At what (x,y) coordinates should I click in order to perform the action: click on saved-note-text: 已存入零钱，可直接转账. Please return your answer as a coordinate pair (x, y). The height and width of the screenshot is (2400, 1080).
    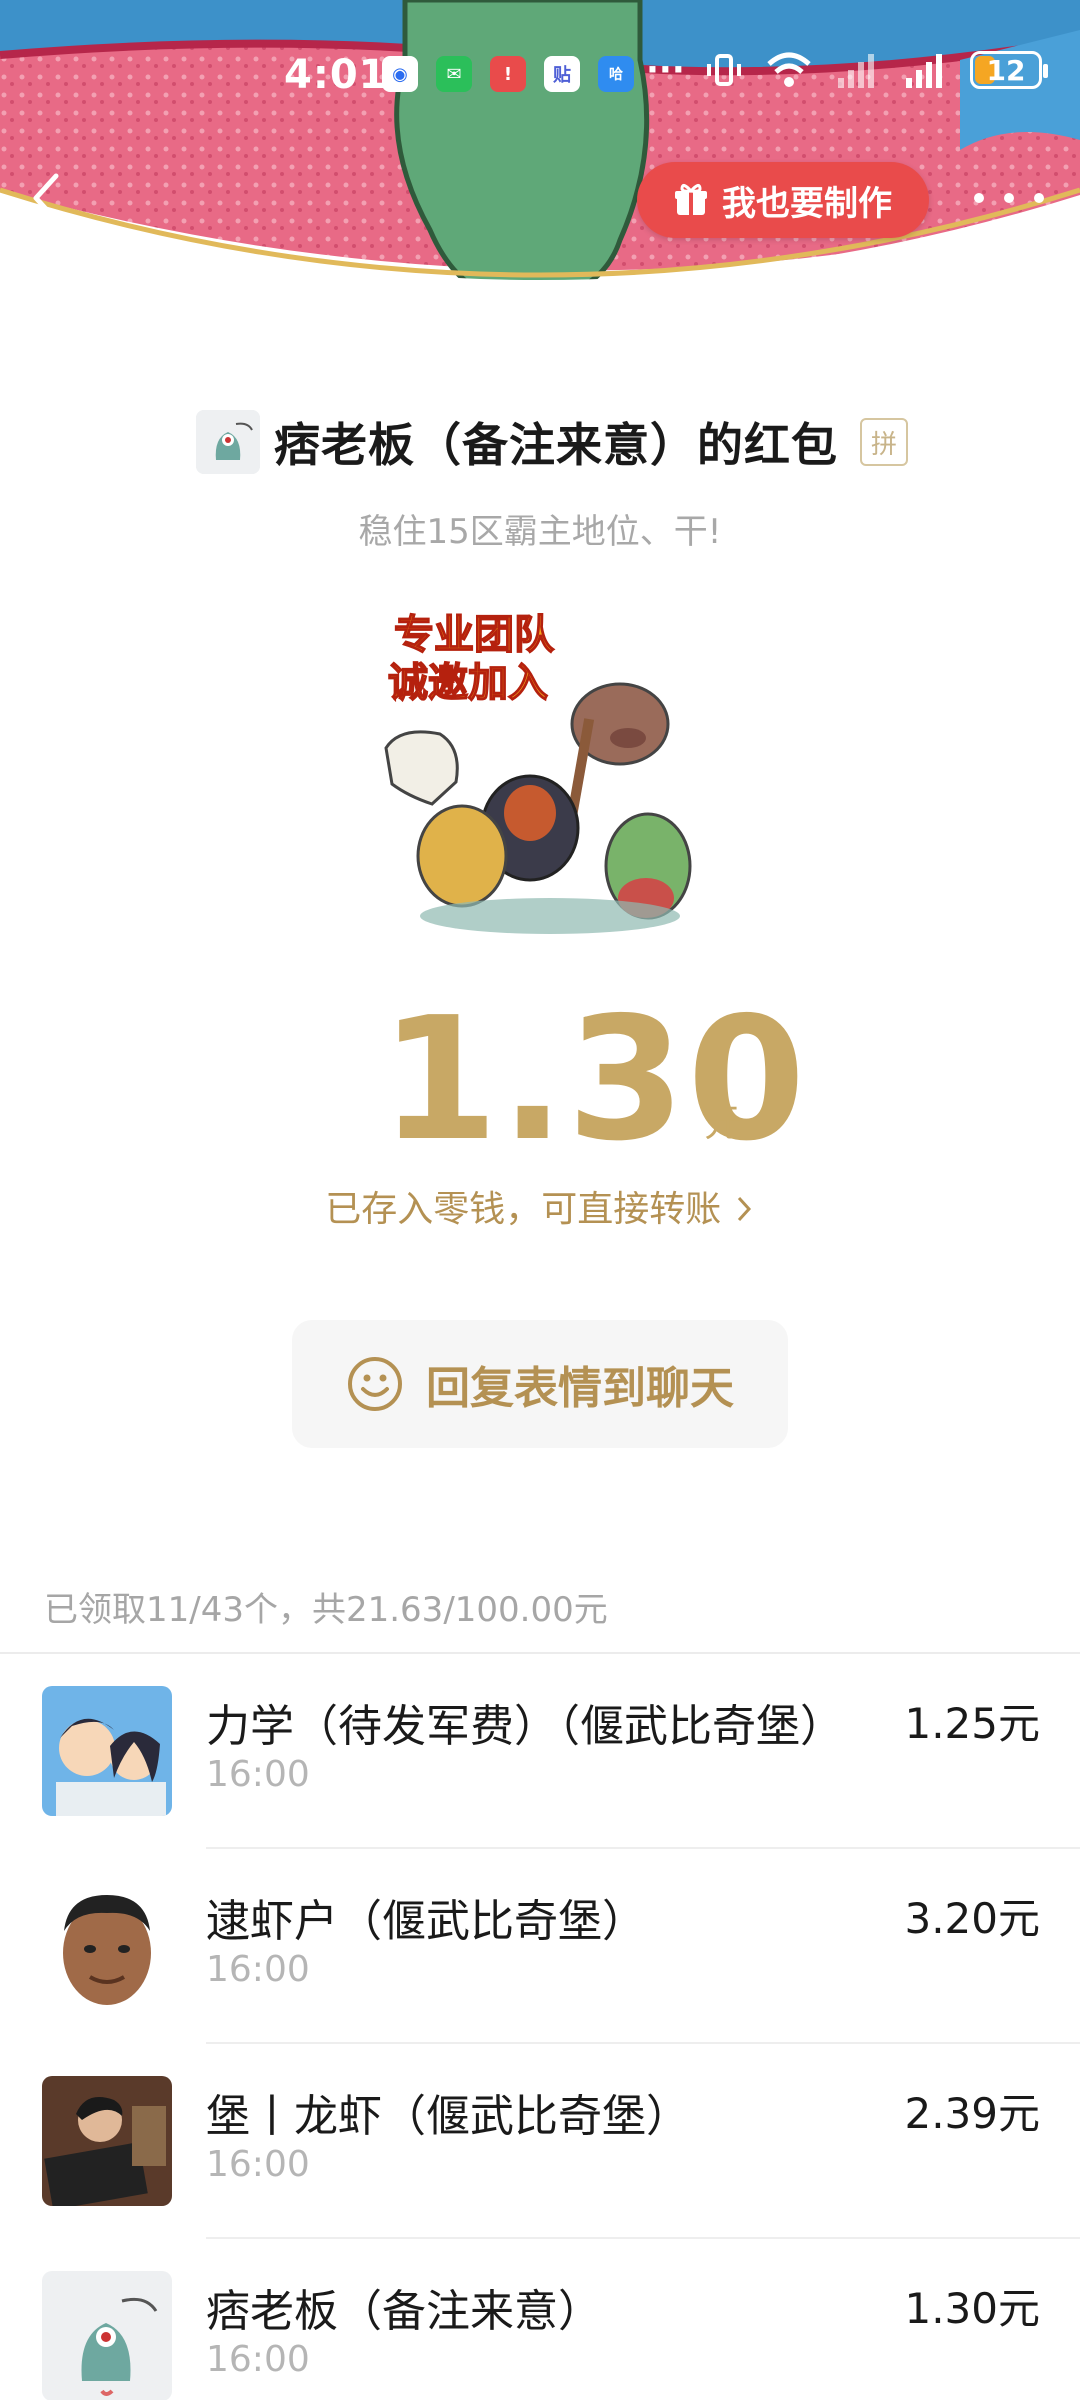
    Looking at the image, I should click on (523, 1209).